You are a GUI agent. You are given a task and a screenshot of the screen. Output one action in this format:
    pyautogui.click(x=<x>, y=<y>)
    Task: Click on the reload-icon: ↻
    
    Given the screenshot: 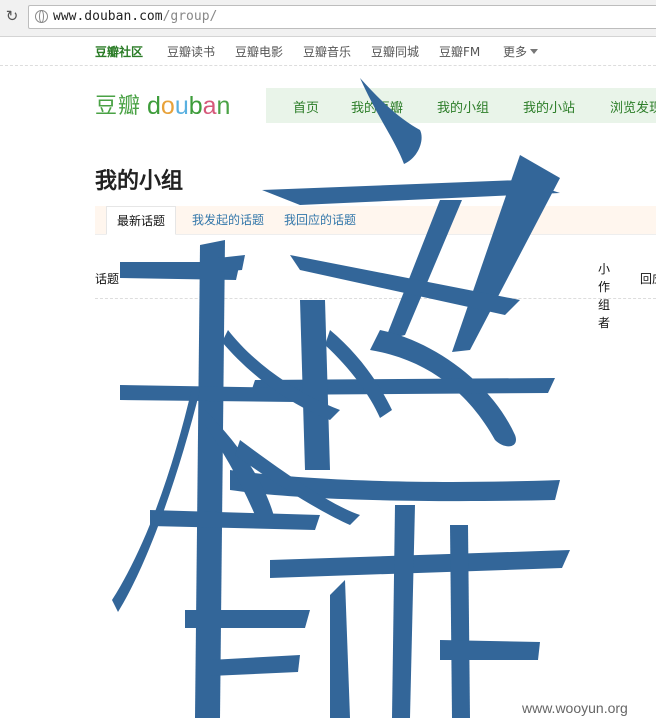 What is the action you would take?
    pyautogui.click(x=12, y=16)
    